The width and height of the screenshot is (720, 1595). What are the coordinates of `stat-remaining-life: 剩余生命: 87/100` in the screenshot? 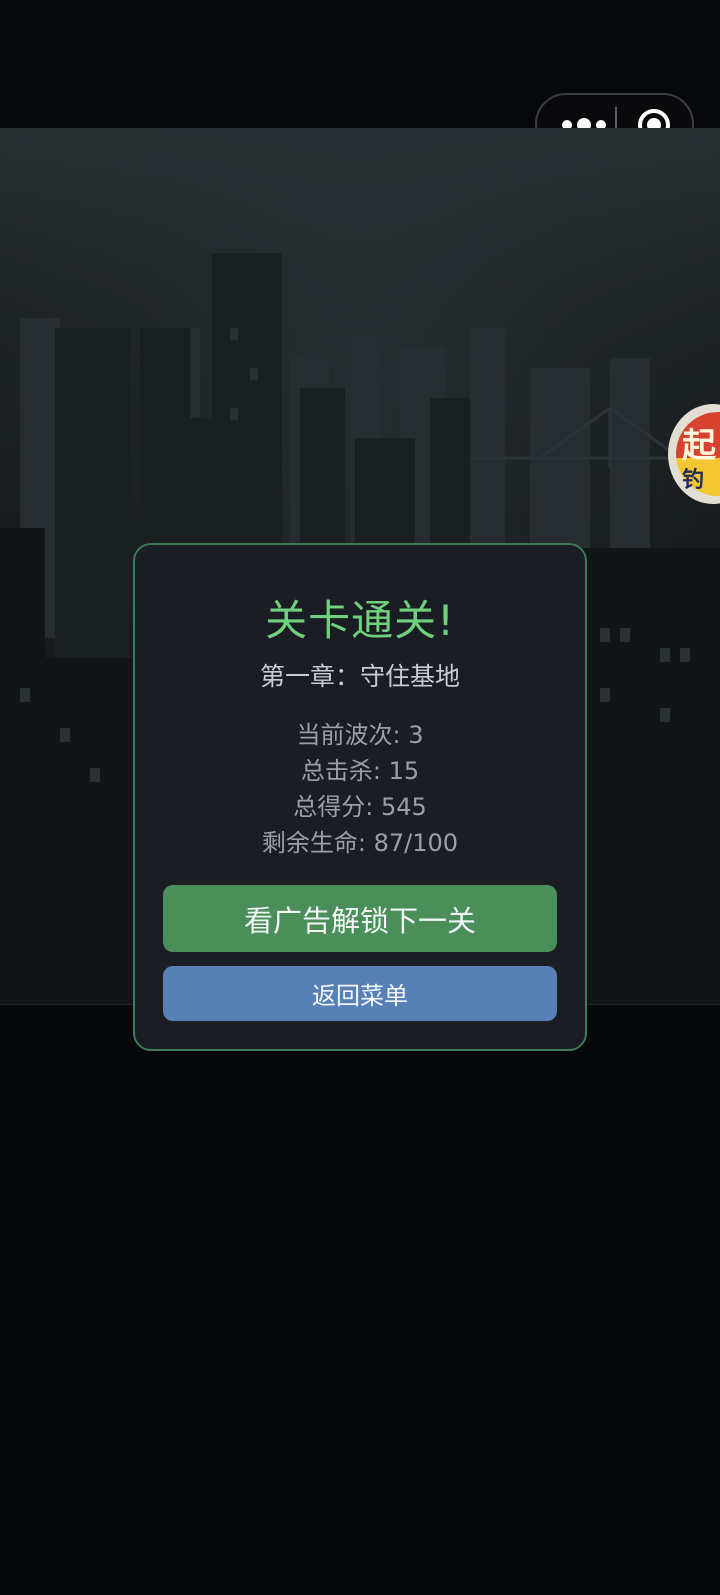 It's located at (360, 843).